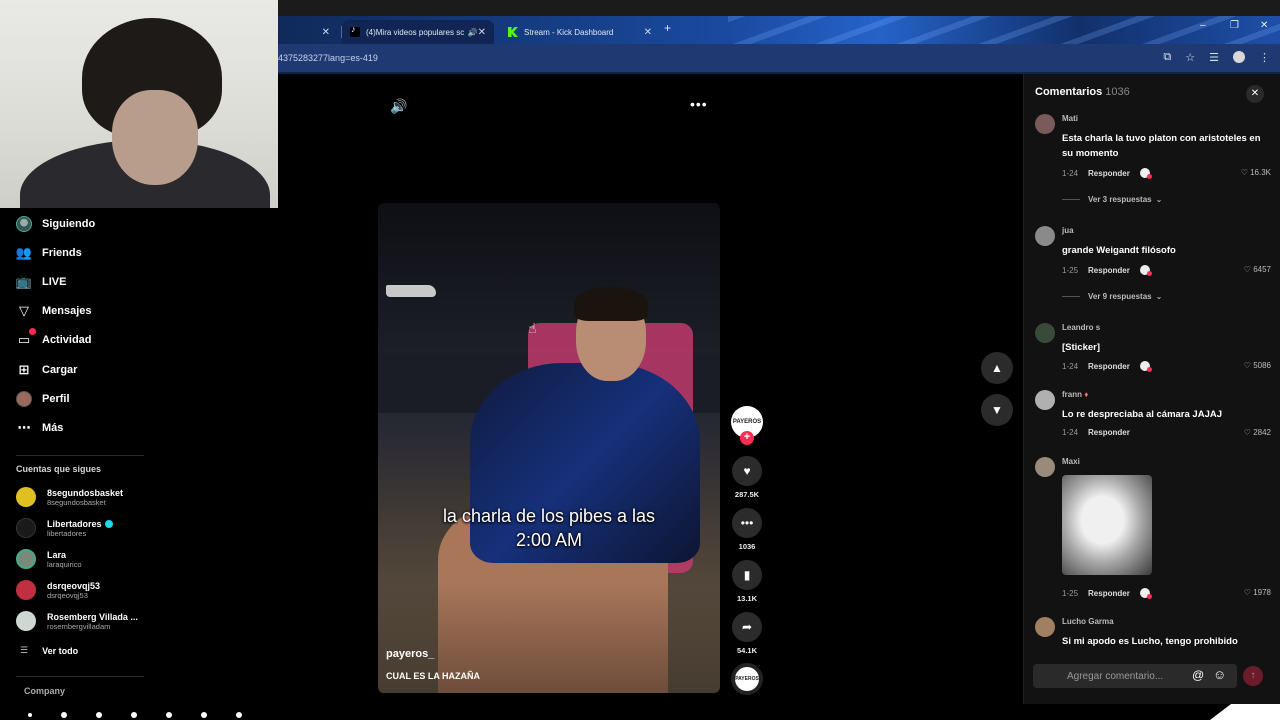  What do you see at coordinates (69, 497) in the screenshot?
I see `following-account-item: 8segundosbasket 8segundosbasket` at bounding box center [69, 497].